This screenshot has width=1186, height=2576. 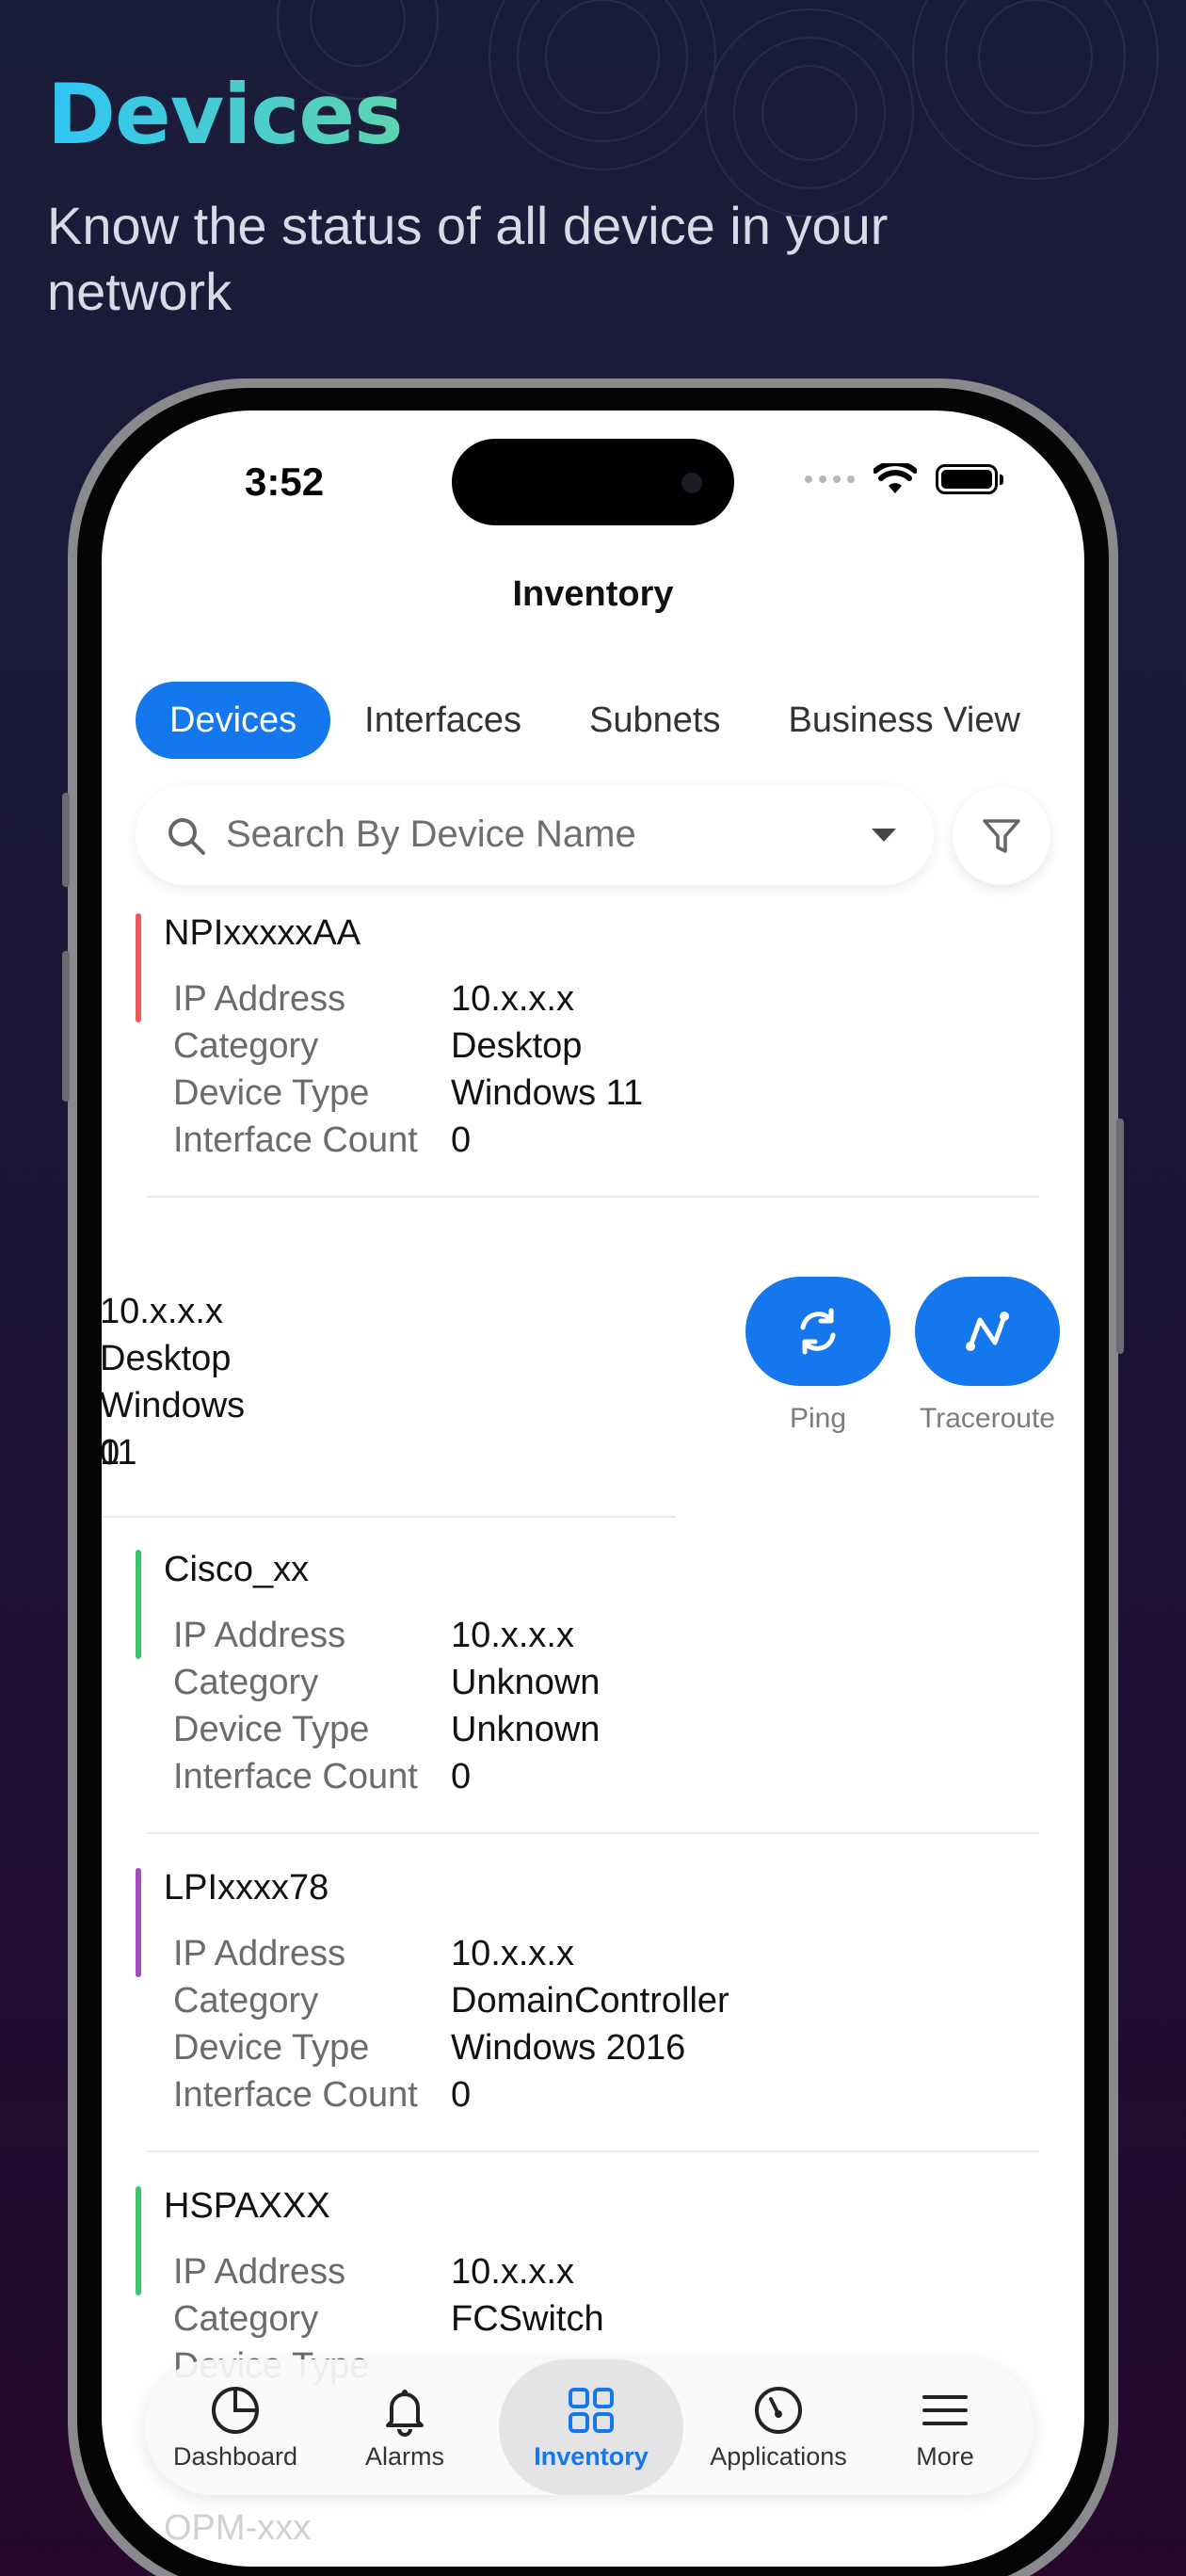 What do you see at coordinates (988, 1418) in the screenshot?
I see `traceroute-label: Traceroute` at bounding box center [988, 1418].